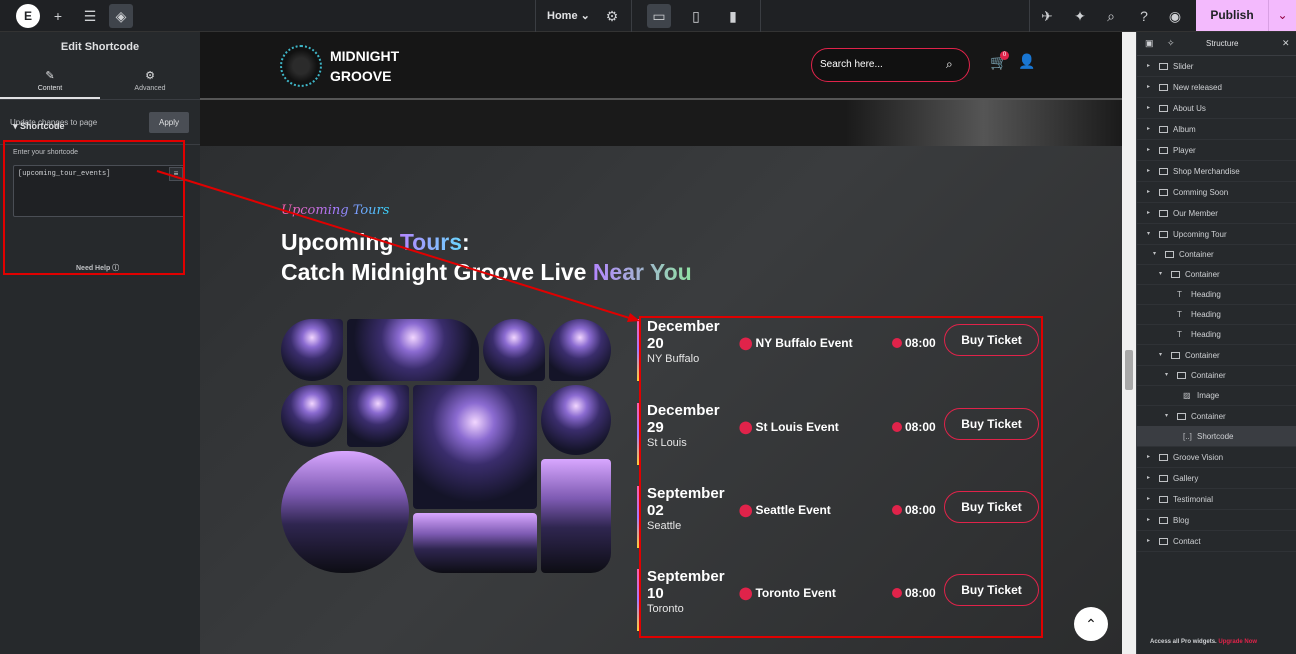 The width and height of the screenshot is (1296, 654). What do you see at coordinates (28, 16) in the screenshot?
I see `elementor-logo-icon: E` at bounding box center [28, 16].